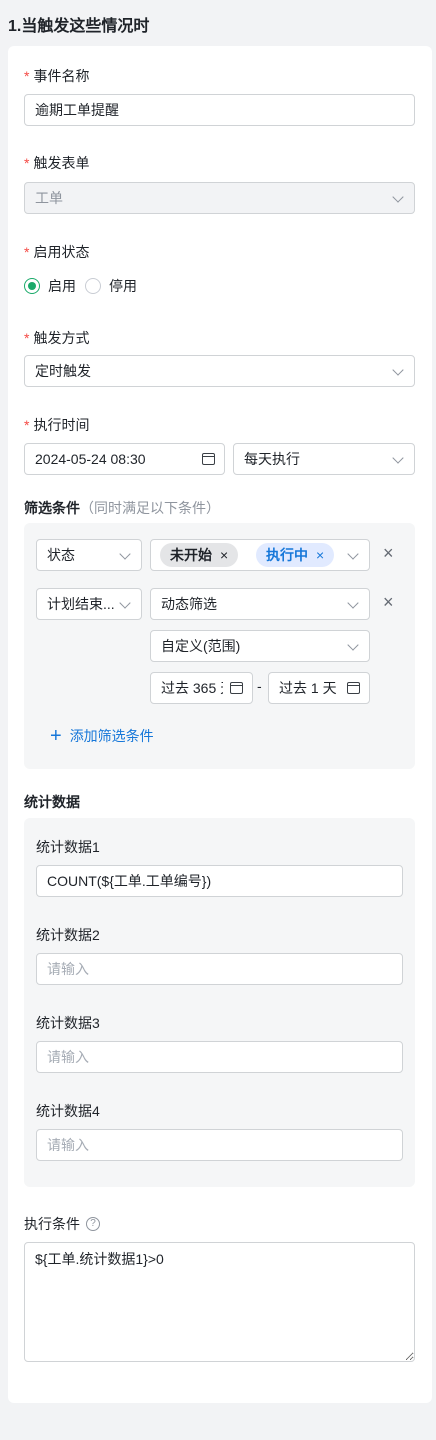  What do you see at coordinates (124, 459) in the screenshot?
I see `exec-datetime-picker: 2024-05-24 08:30` at bounding box center [124, 459].